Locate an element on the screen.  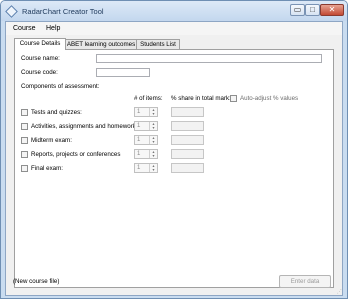
window-title: RadarChart Creator Tool is located at coordinates (63, 11).